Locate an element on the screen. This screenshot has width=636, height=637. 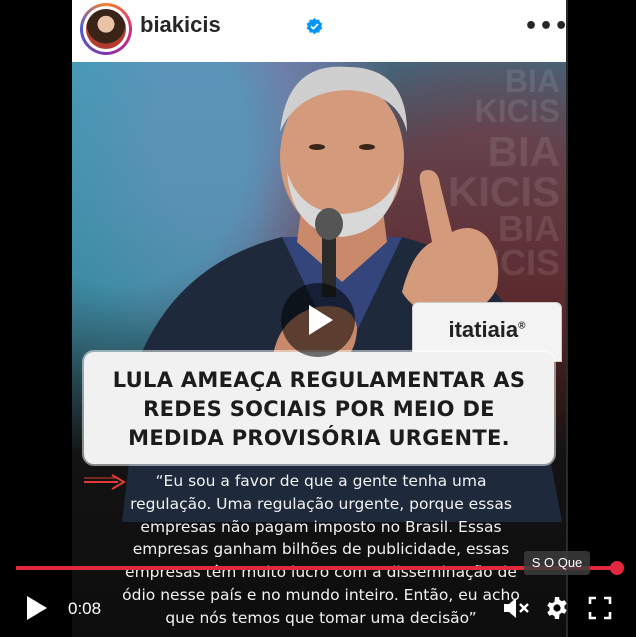
controls-bar: 0:08 is located at coordinates (318, 608).